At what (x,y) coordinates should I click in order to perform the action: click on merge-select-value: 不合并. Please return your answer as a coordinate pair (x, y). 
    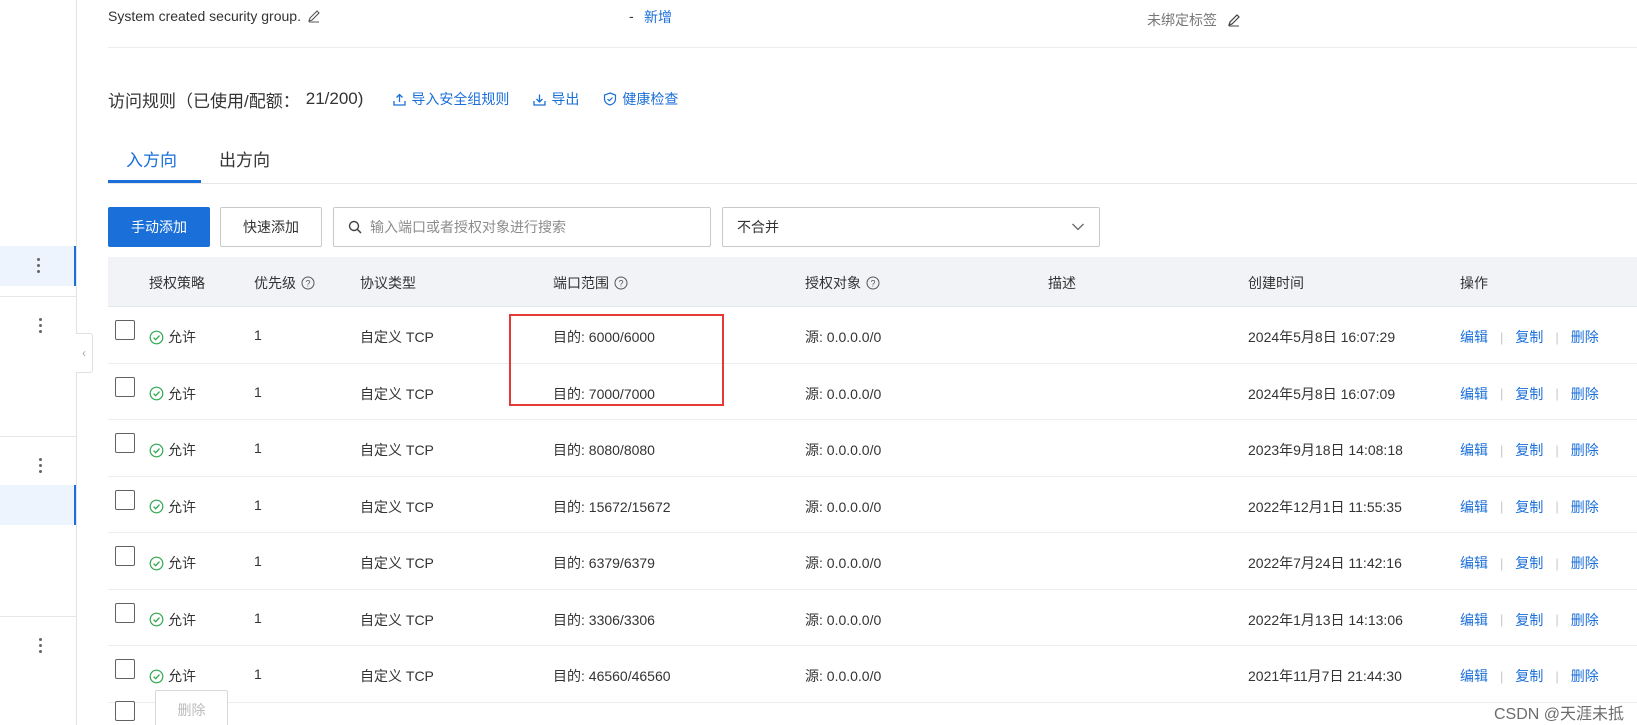
    Looking at the image, I should click on (758, 227).